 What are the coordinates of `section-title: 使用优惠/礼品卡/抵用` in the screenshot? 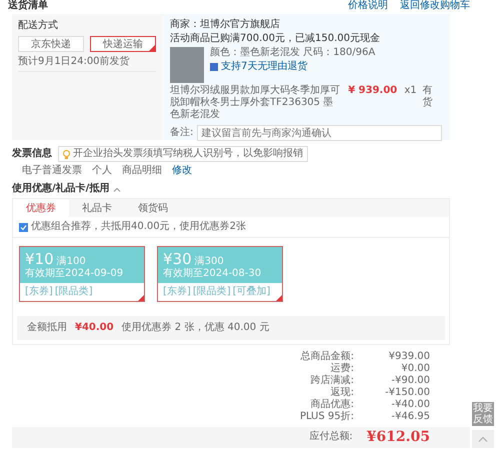 It's located at (61, 189).